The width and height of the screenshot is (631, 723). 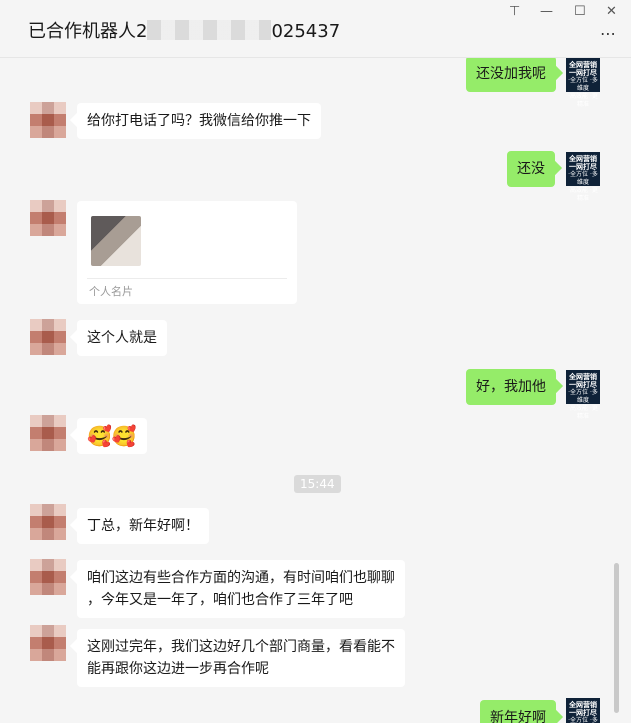 I want to click on contact-card-message: 个人名片, so click(x=187, y=252).